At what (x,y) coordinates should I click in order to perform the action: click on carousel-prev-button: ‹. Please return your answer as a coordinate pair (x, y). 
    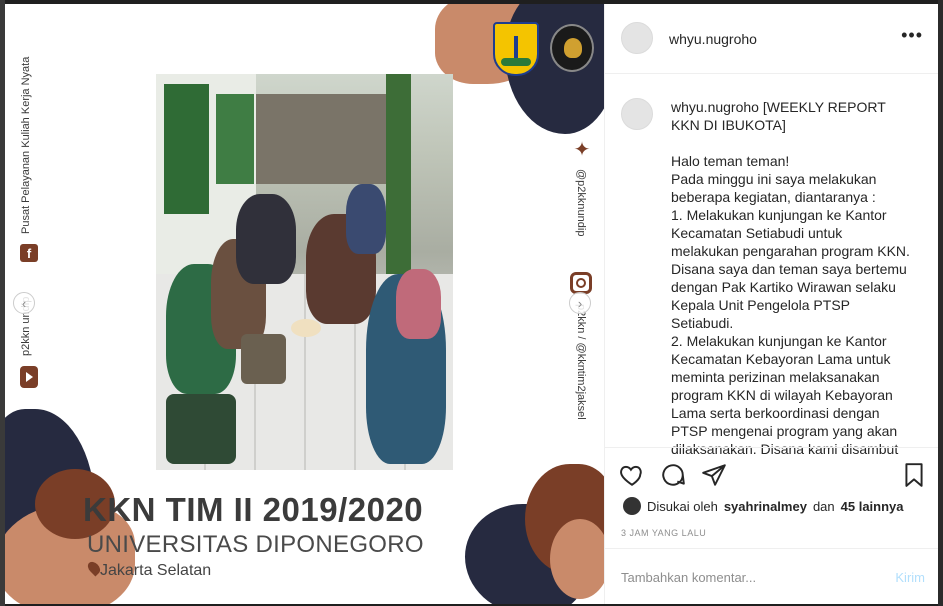
    Looking at the image, I should click on (24, 303).